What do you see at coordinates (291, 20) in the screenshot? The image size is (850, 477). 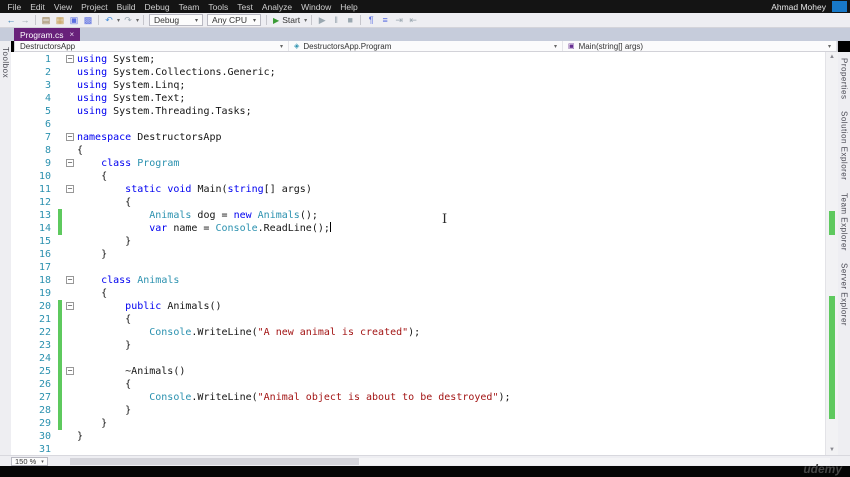 I see `start-label: Start` at bounding box center [291, 20].